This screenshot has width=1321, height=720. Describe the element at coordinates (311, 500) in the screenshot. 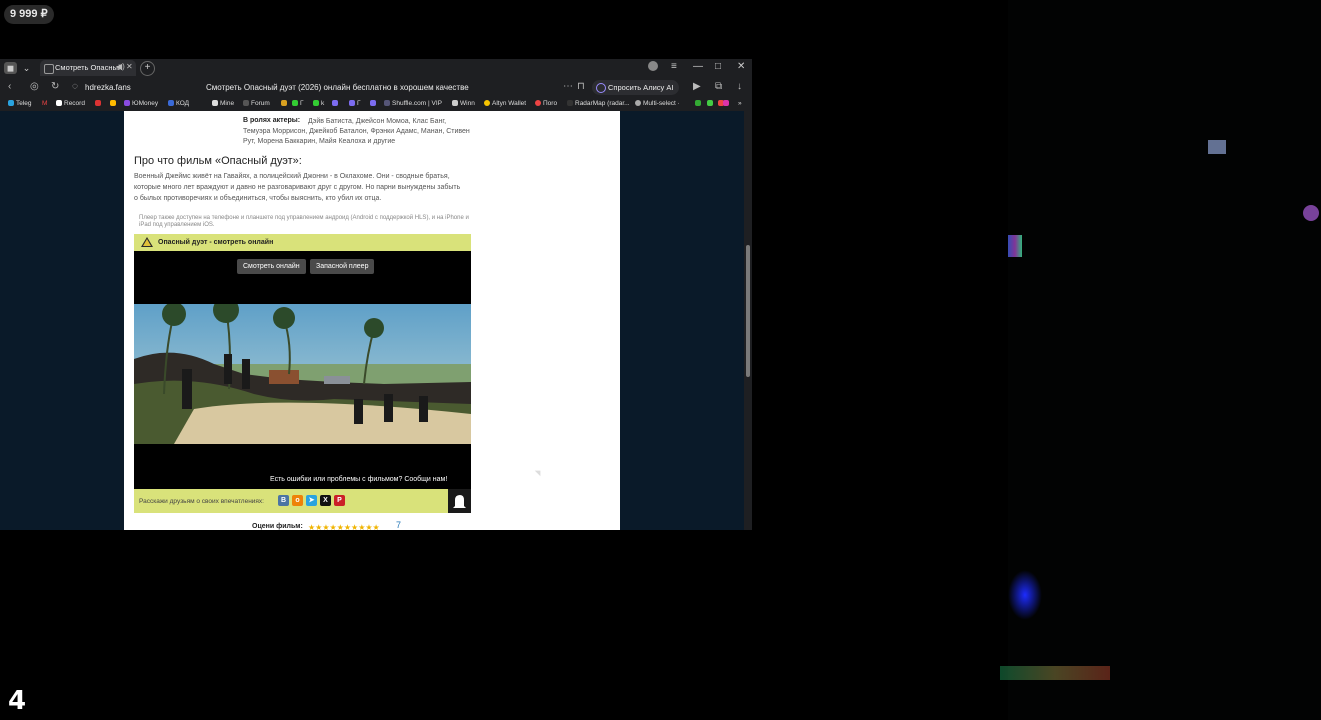

I see `telegram-share-icon: ➤` at that location.